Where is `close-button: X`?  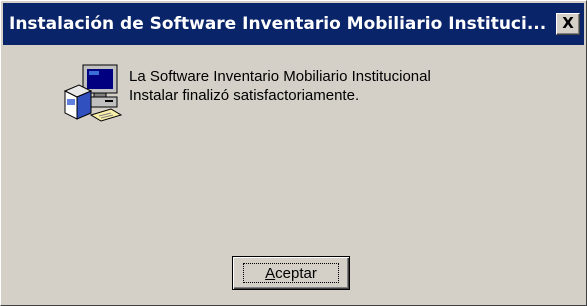 close-button: X is located at coordinates (568, 24).